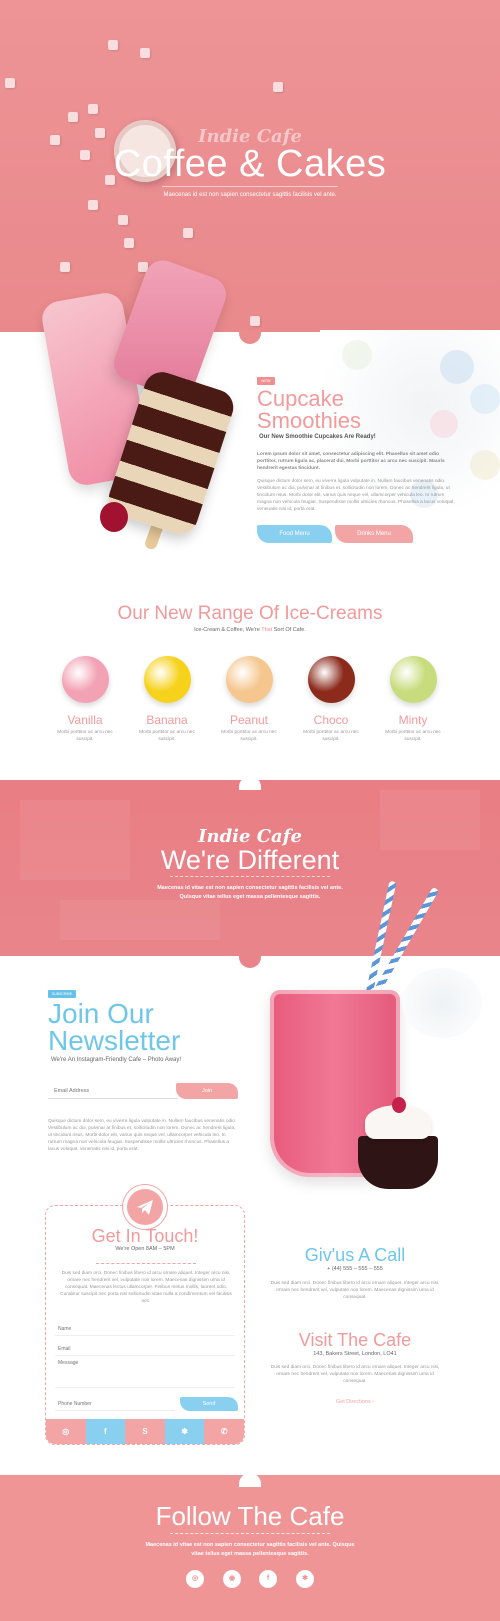  Describe the element at coordinates (331, 720) in the screenshot. I see `icecream-name: Choco` at that location.